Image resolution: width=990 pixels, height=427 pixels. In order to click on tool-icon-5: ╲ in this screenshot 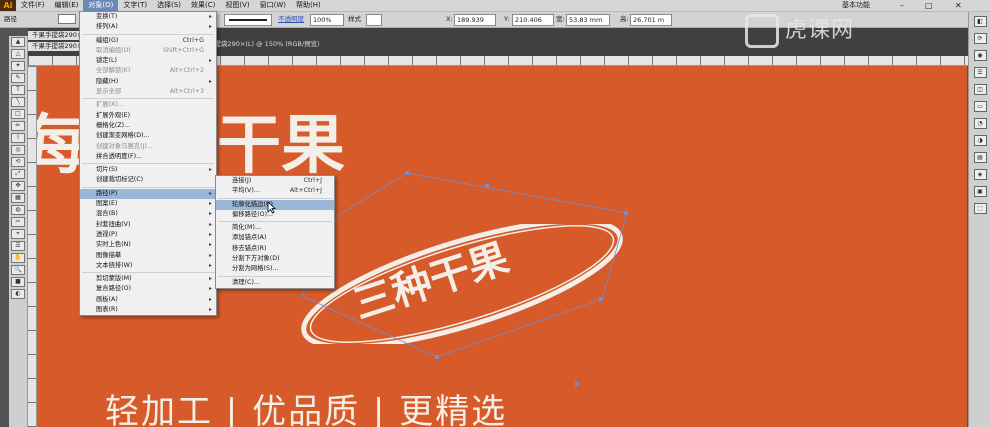, I will do `click(18, 102)`.